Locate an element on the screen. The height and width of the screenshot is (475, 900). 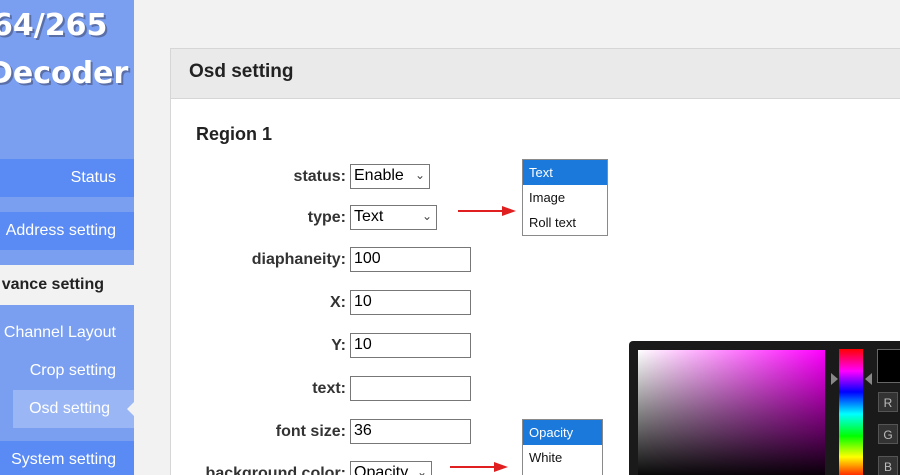
diaphaneity-label: diaphaneity: is located at coordinates (298, 259).